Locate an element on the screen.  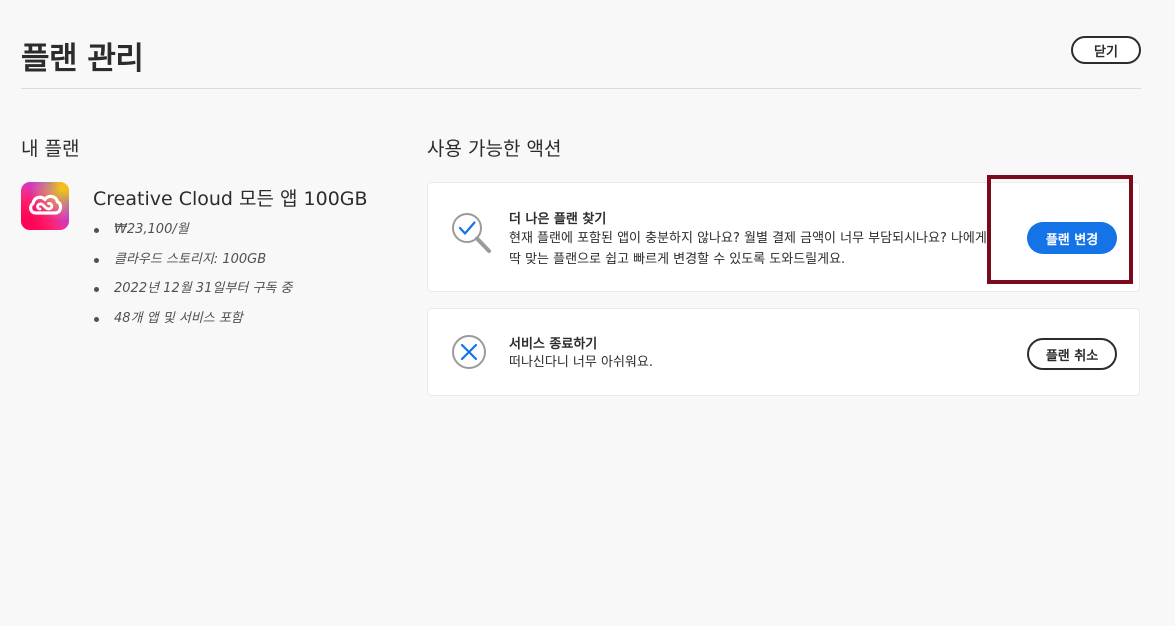
end-service-description: 떠나신다니 너무 아쉬워요. is located at coordinates (581, 362).